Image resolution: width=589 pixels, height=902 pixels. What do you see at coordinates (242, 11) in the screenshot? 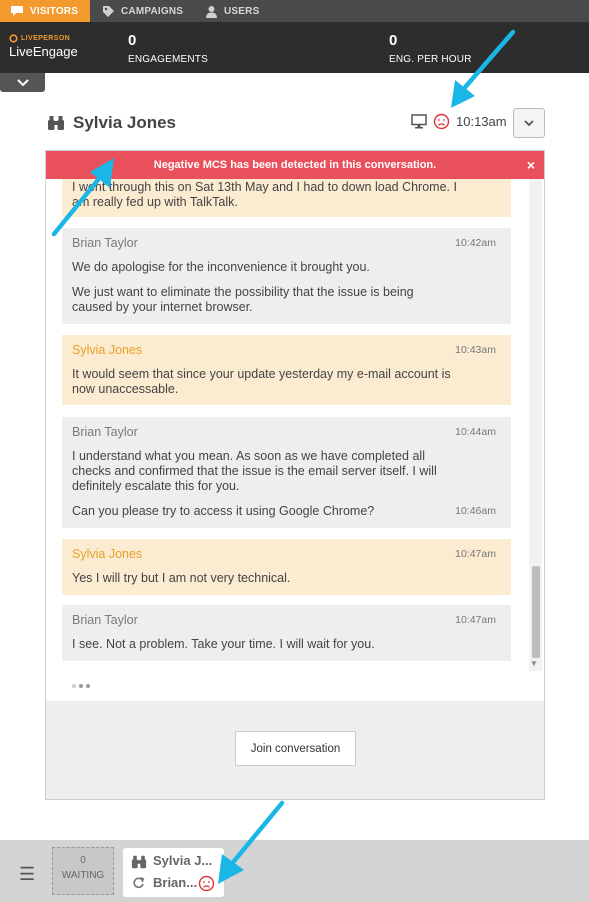
I see `nav-item-label: USERS` at bounding box center [242, 11].